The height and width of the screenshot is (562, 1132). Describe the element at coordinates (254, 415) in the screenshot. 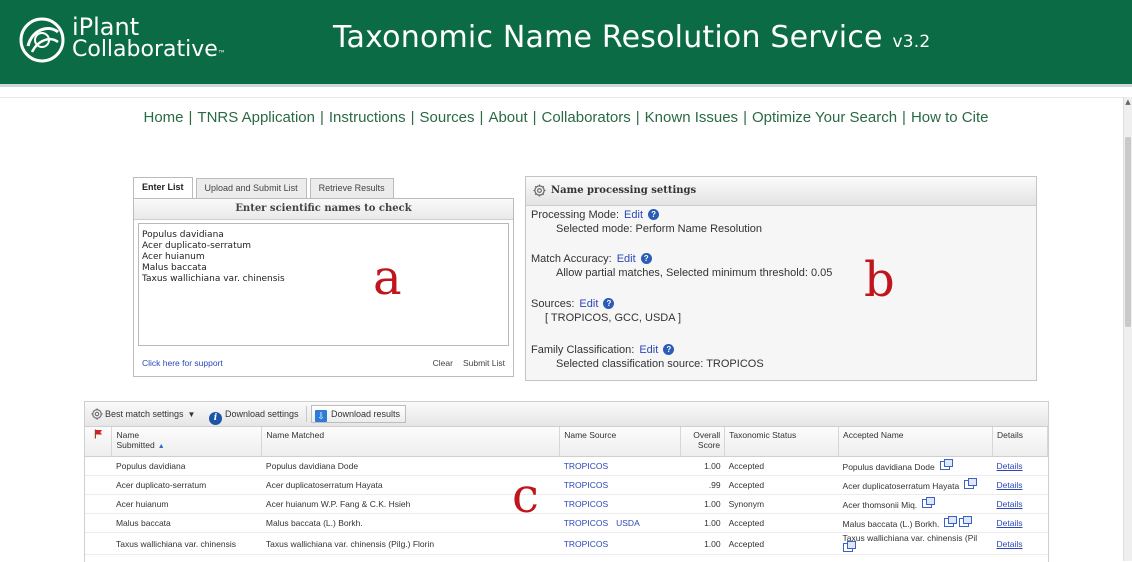

I see `download-settings-button: i Download settings` at that location.